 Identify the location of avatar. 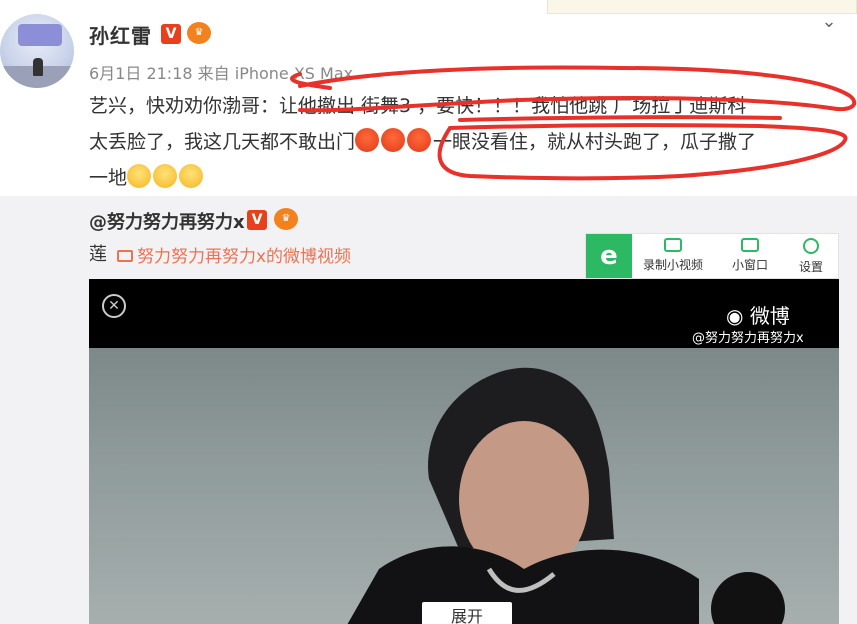
(37, 51).